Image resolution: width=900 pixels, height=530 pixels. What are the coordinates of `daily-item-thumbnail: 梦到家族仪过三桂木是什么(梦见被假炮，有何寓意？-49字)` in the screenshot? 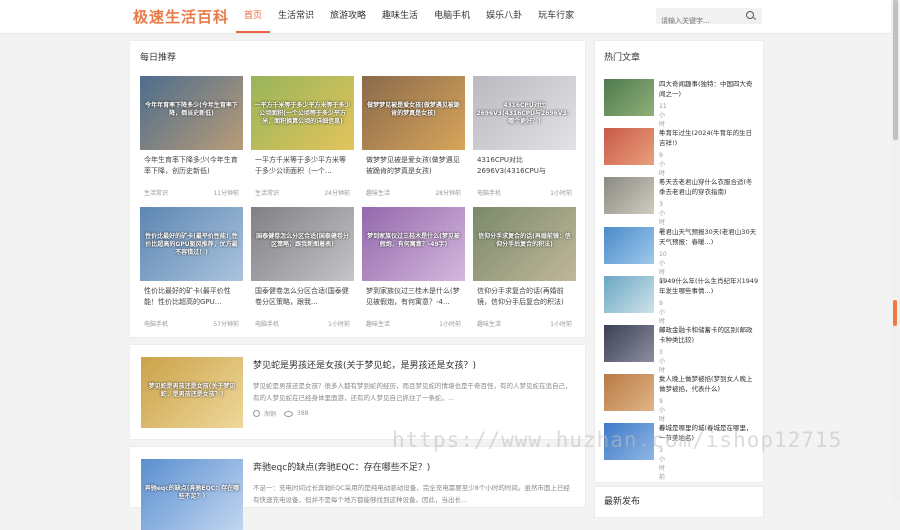 It's located at (413, 244).